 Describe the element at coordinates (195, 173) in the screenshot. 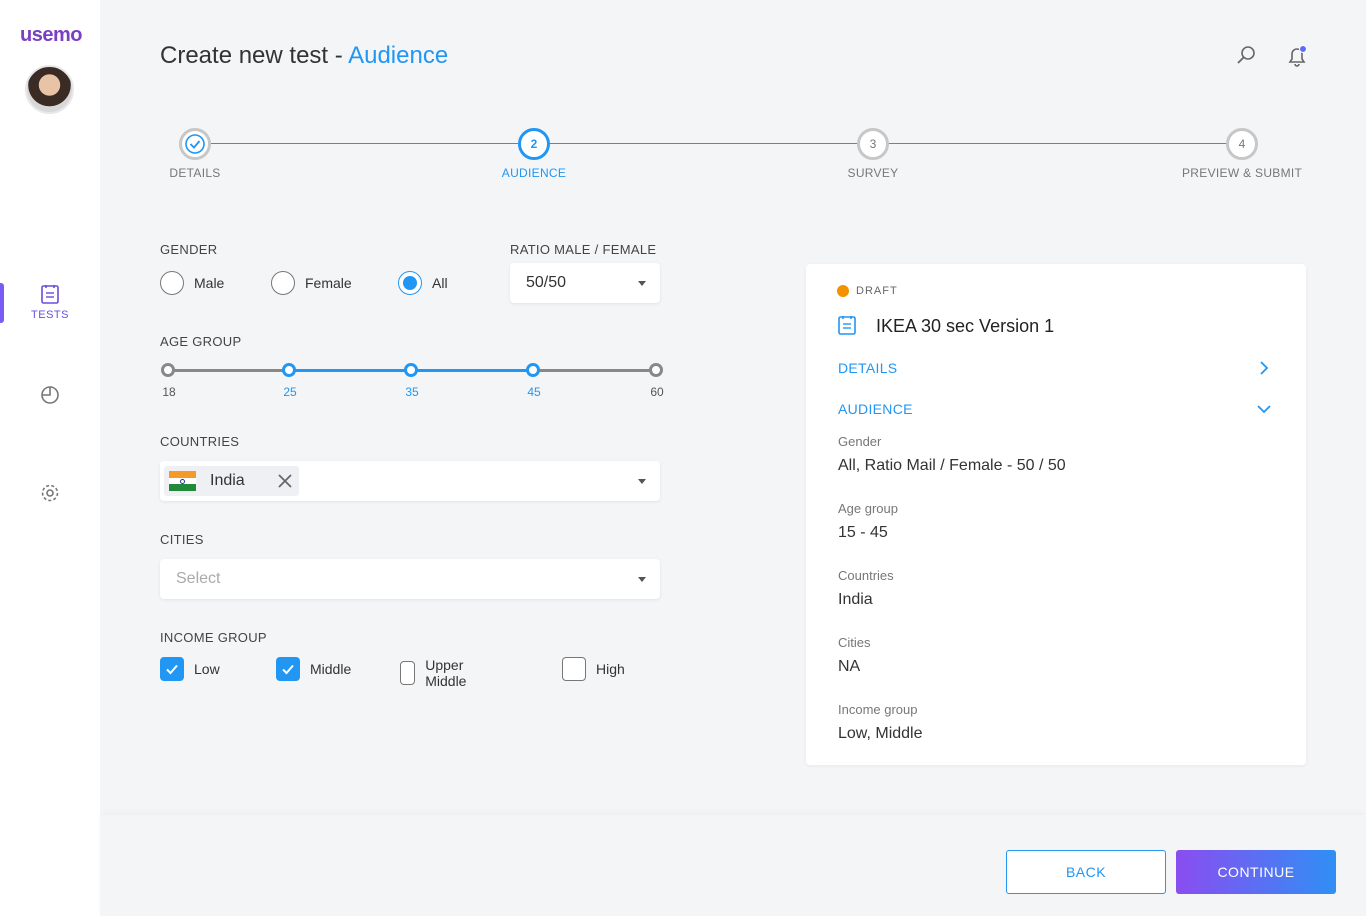

I see `step-label: DETAILS` at that location.